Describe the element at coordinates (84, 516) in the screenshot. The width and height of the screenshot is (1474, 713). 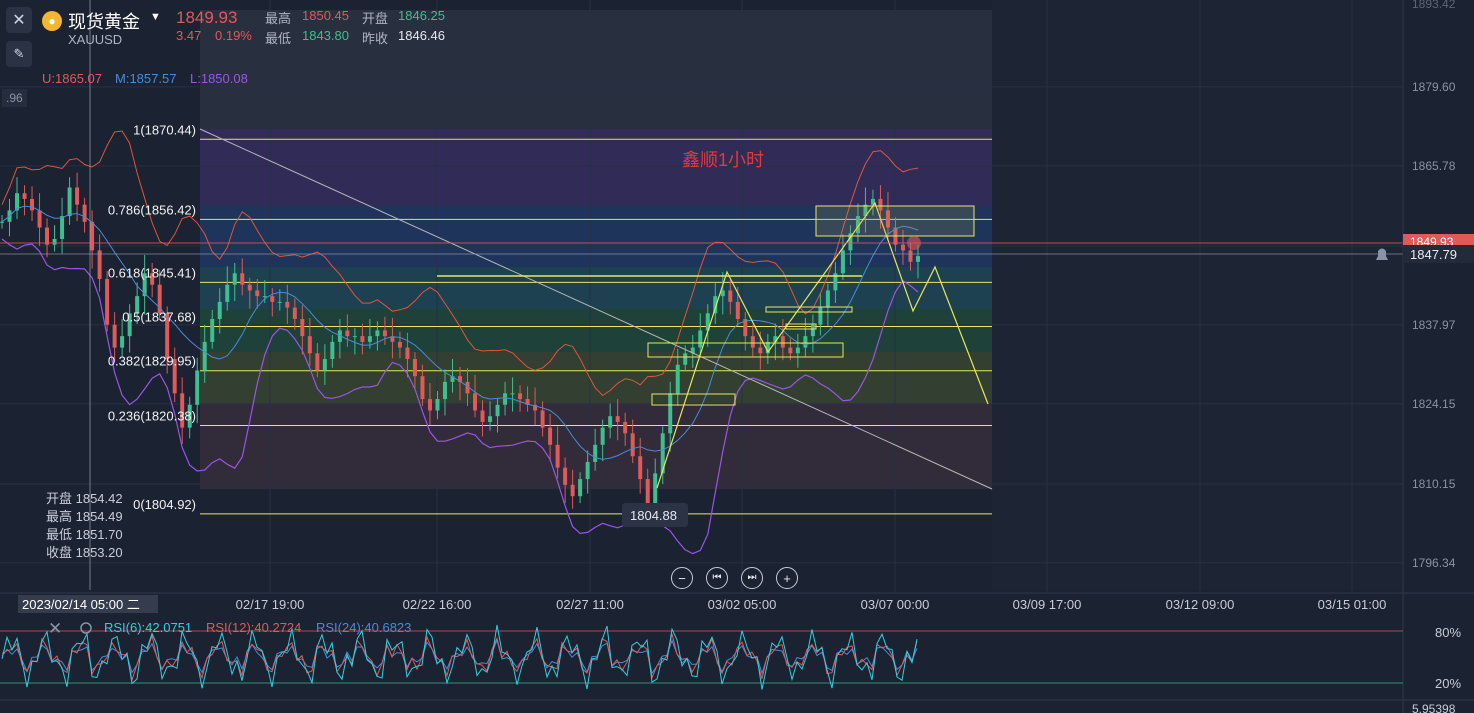
I see `ohlc-high: 最高 1854.49` at that location.